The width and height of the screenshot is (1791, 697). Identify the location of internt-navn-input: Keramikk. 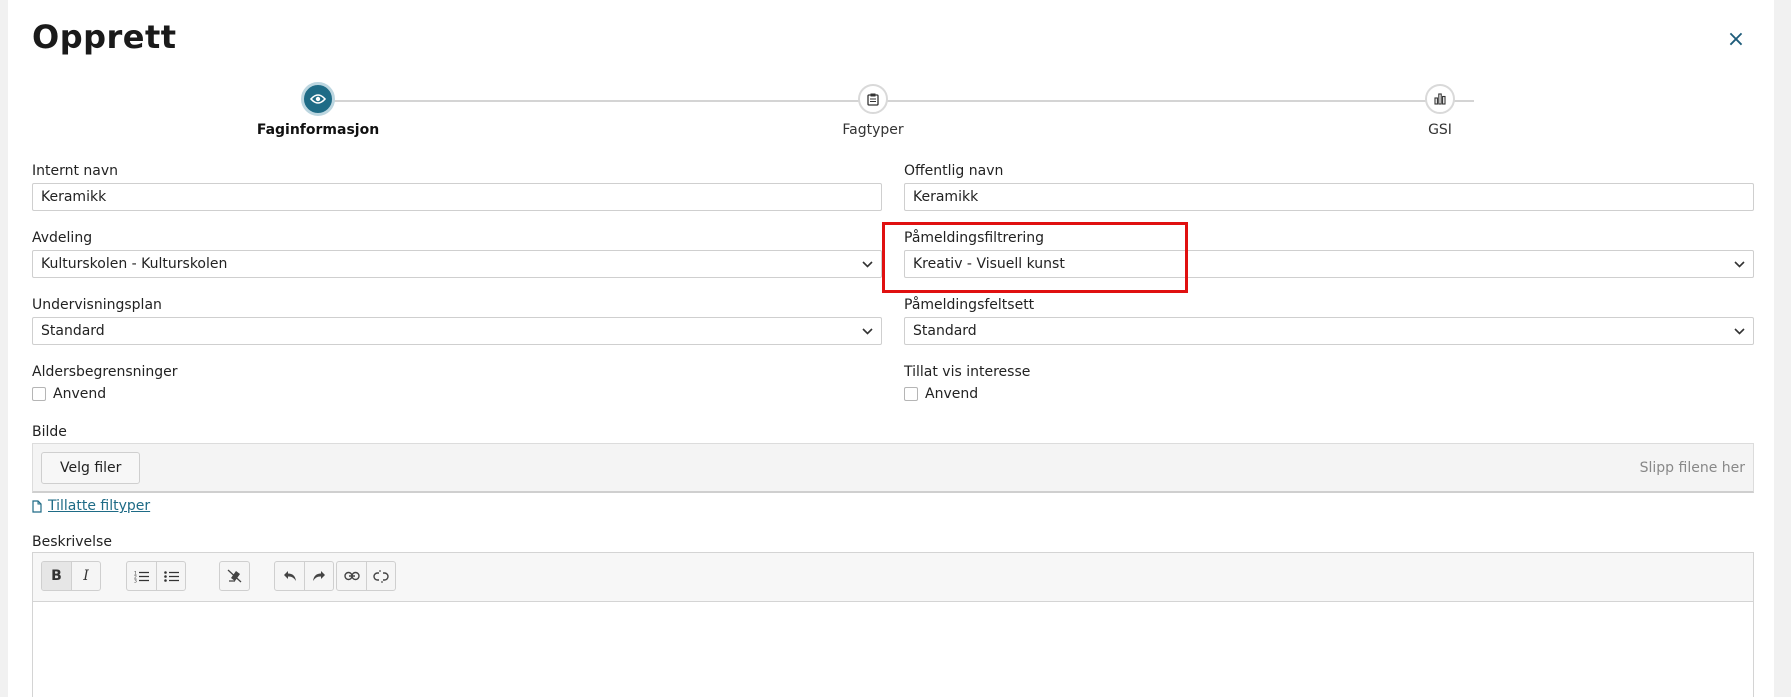
(457, 197).